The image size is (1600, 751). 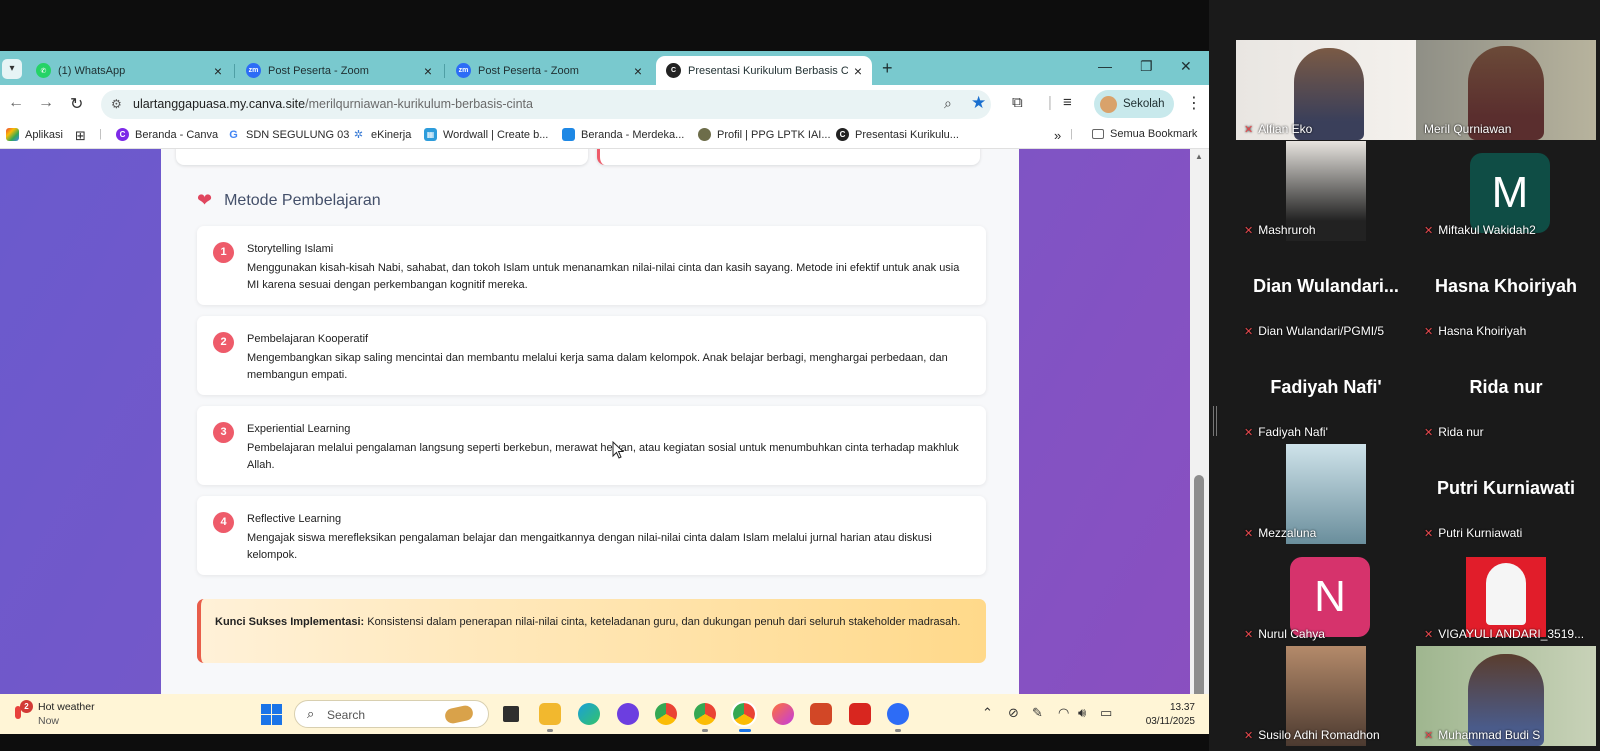 I want to click on bookmark-aplikasi: Aplikasi, so click(x=34, y=134).